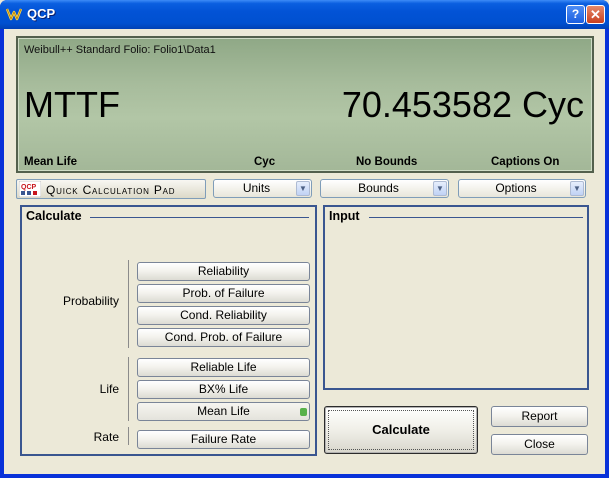 The height and width of the screenshot is (478, 609). Describe the element at coordinates (223, 439) in the screenshot. I see `failure-rate-button: Failure Rate` at that location.